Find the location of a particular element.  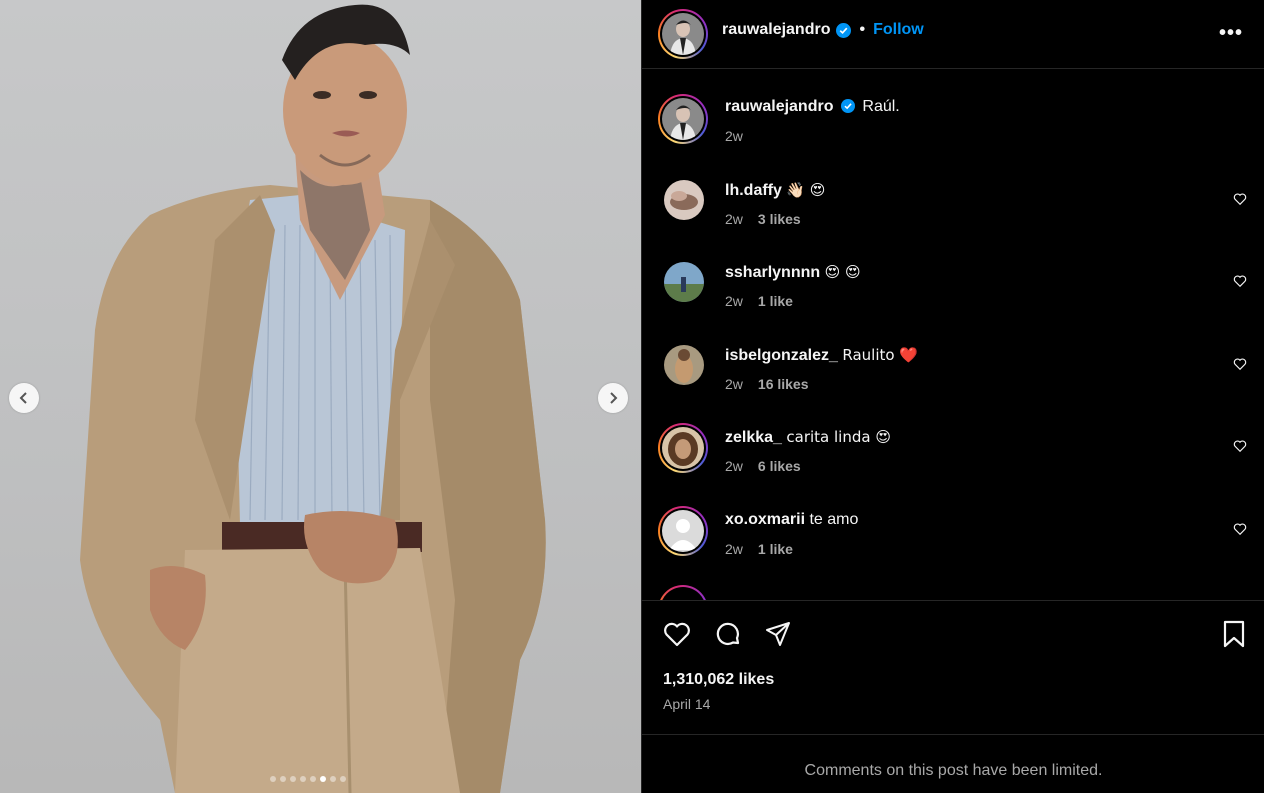

comment-username: isbelgonzalez_ is located at coordinates (781, 355).